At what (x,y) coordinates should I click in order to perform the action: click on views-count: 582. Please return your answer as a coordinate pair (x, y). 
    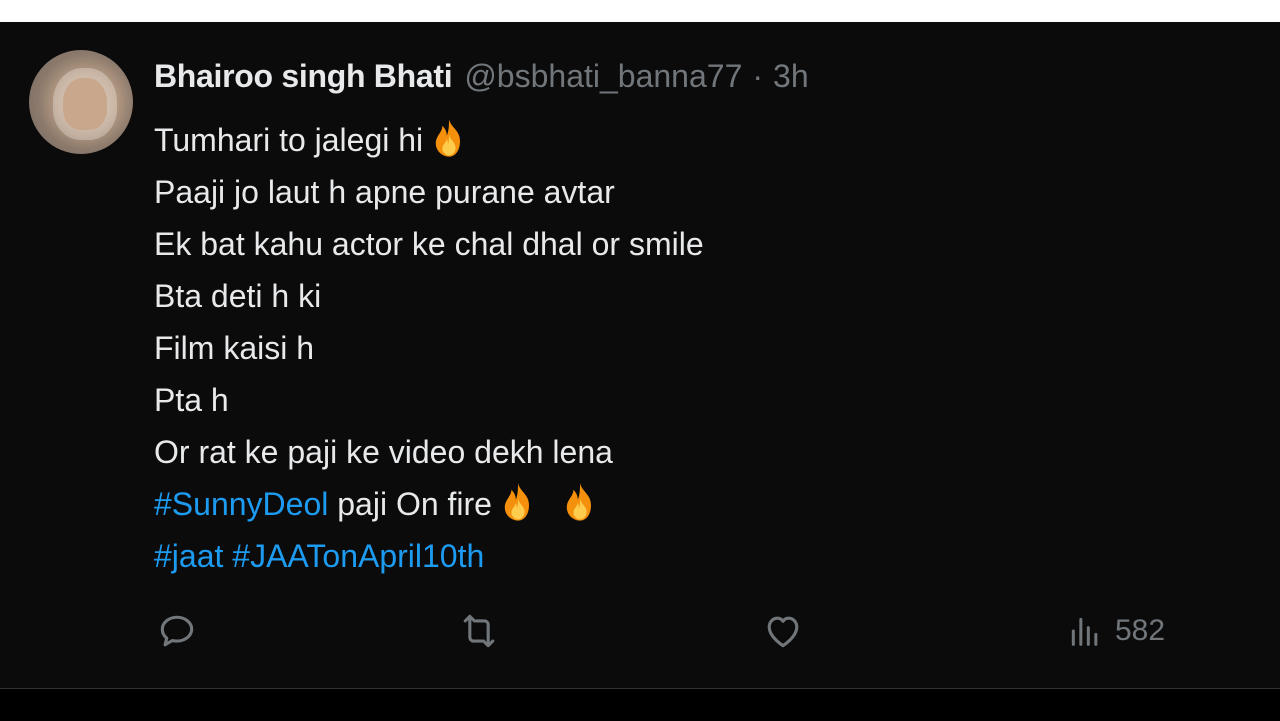
    Looking at the image, I should click on (1140, 630).